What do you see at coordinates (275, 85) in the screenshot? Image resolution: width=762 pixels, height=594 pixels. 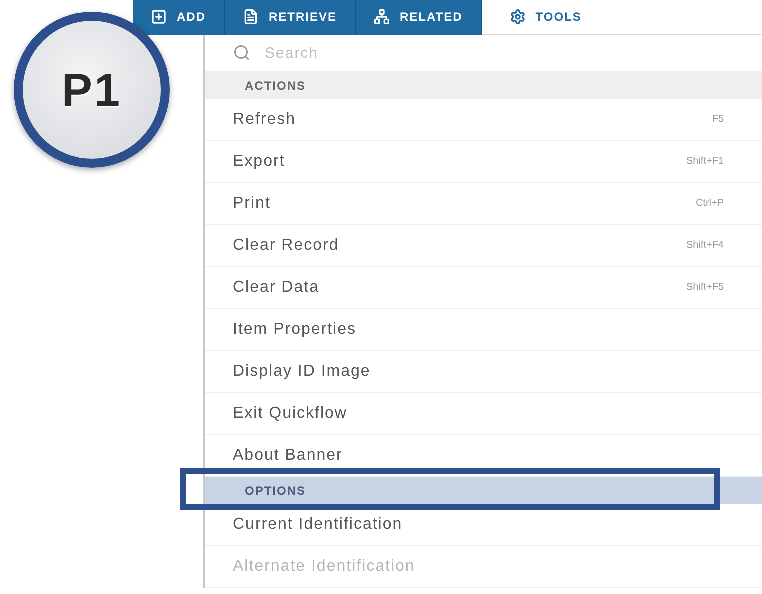 I see `section-title: ACTIONS` at bounding box center [275, 85].